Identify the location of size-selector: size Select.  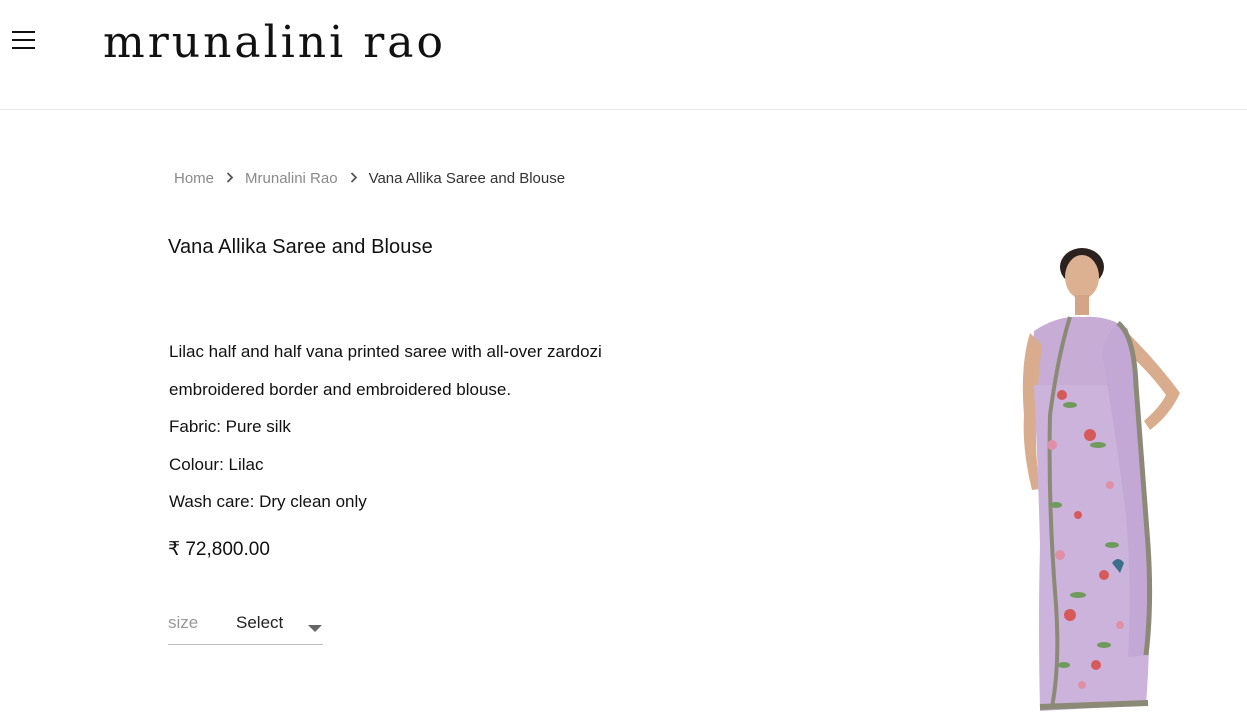
(245, 626).